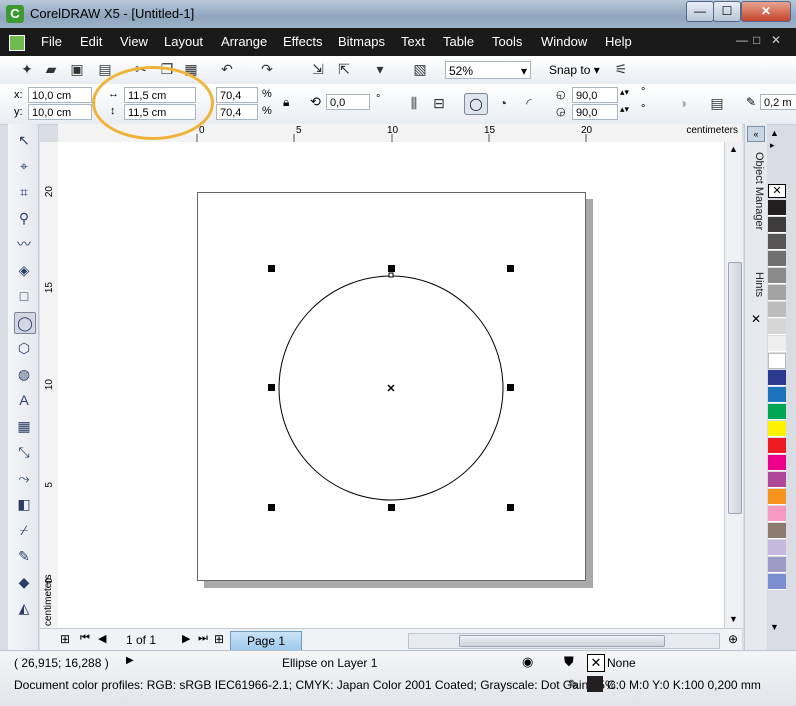 Image resolution: width=796 pixels, height=706 pixels. I want to click on dimension-tool-icon: ⤡, so click(24, 452).